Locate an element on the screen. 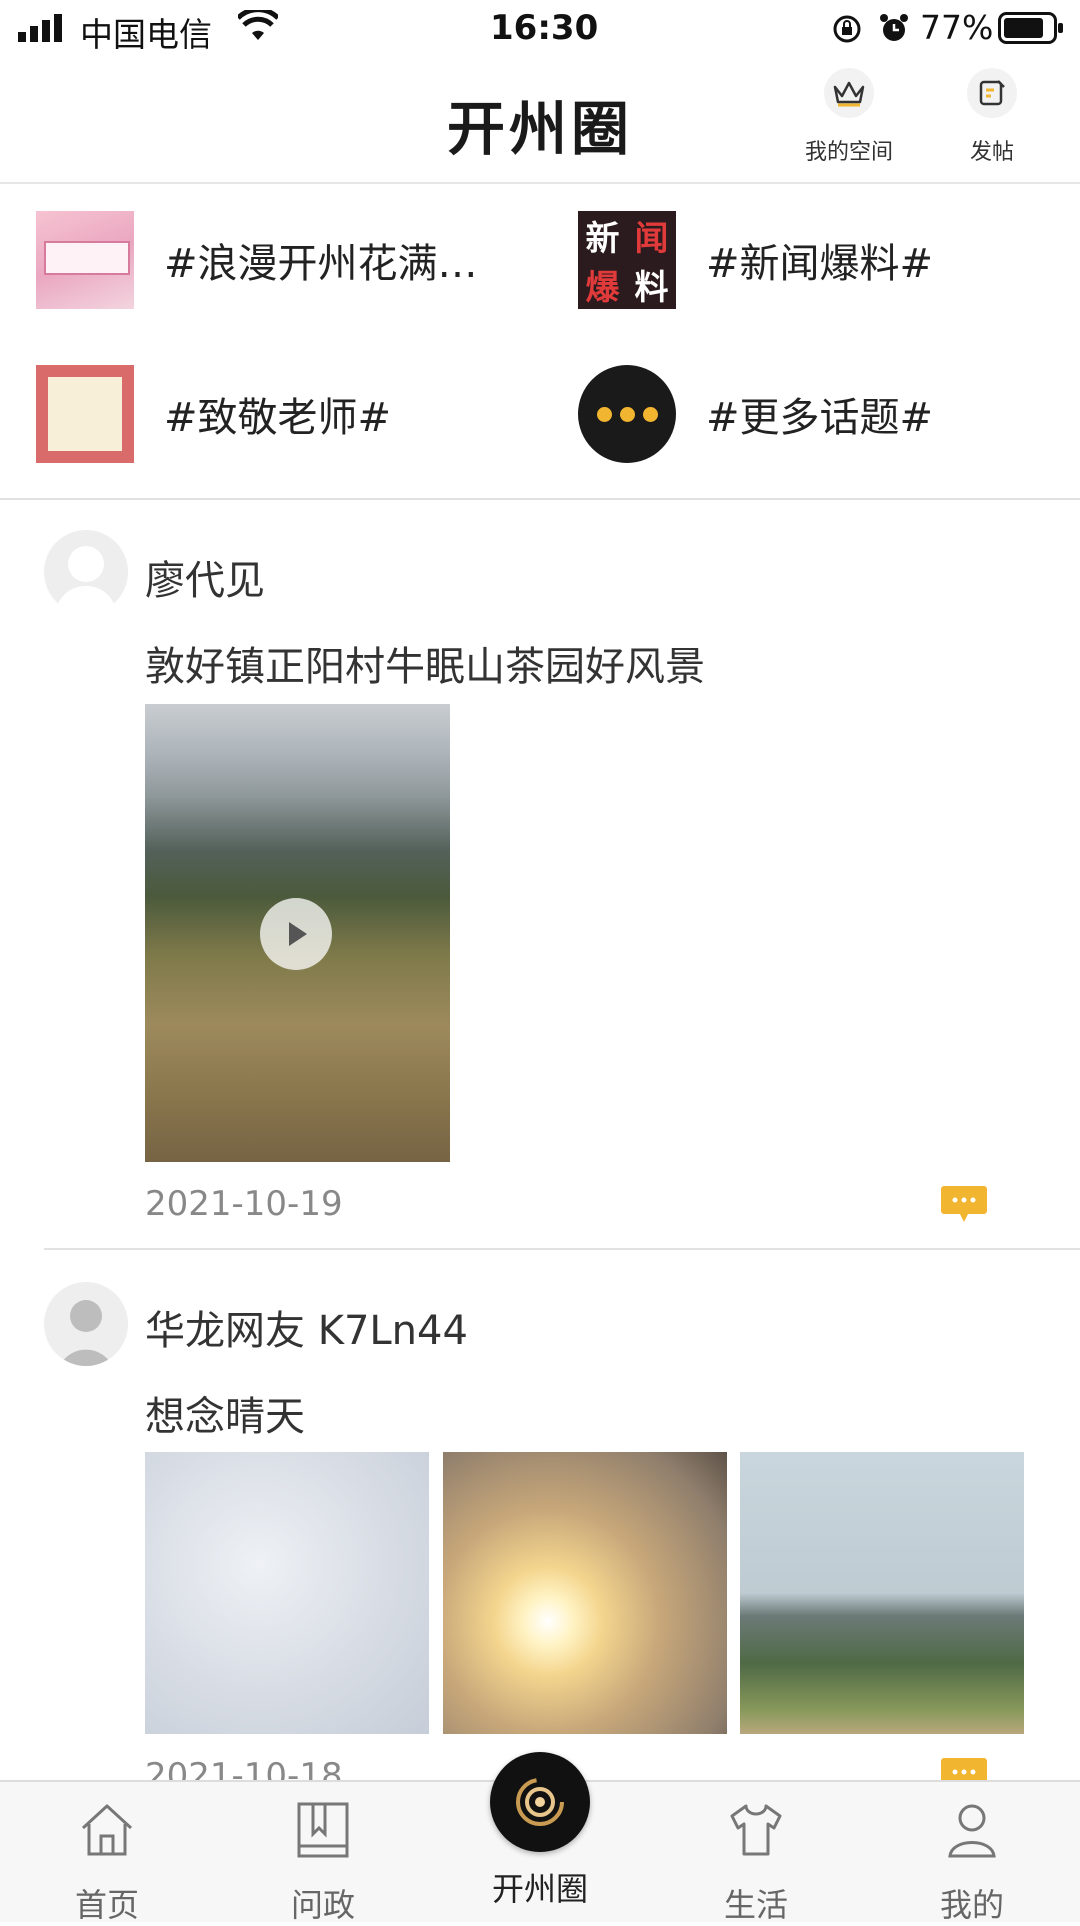 The image size is (1080, 1926). username: 华龙网友 K7Ln44 is located at coordinates (306, 1327).